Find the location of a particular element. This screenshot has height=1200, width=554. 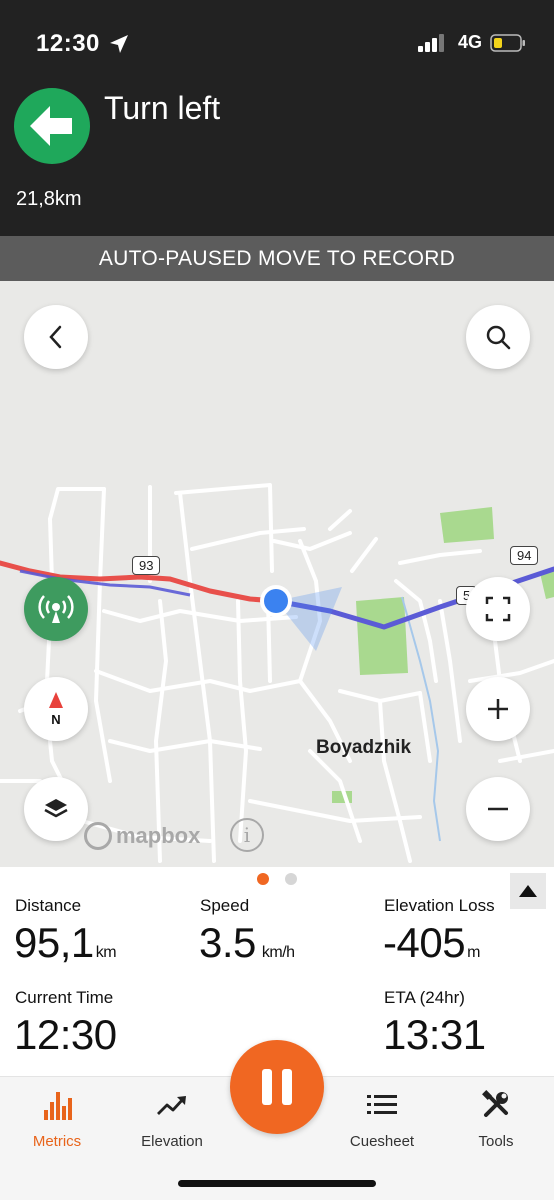

mapbox-attribution: mapbox is located at coordinates (158, 835).